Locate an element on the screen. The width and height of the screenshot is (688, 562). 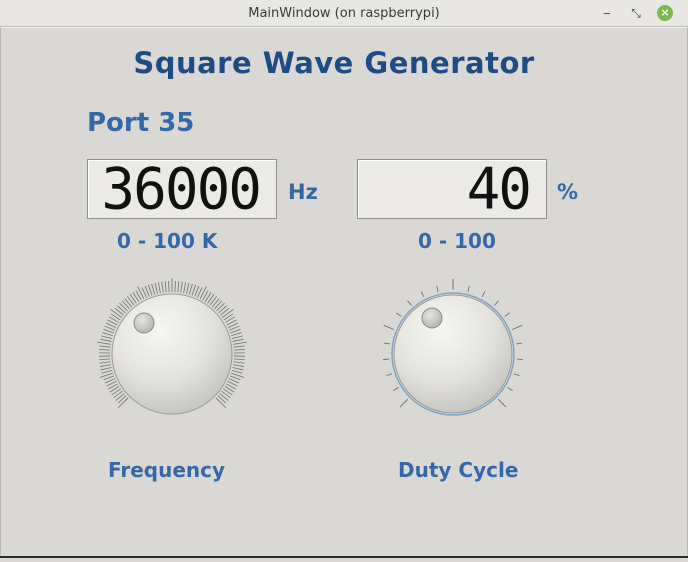
bottom-border is located at coordinates (344, 557).